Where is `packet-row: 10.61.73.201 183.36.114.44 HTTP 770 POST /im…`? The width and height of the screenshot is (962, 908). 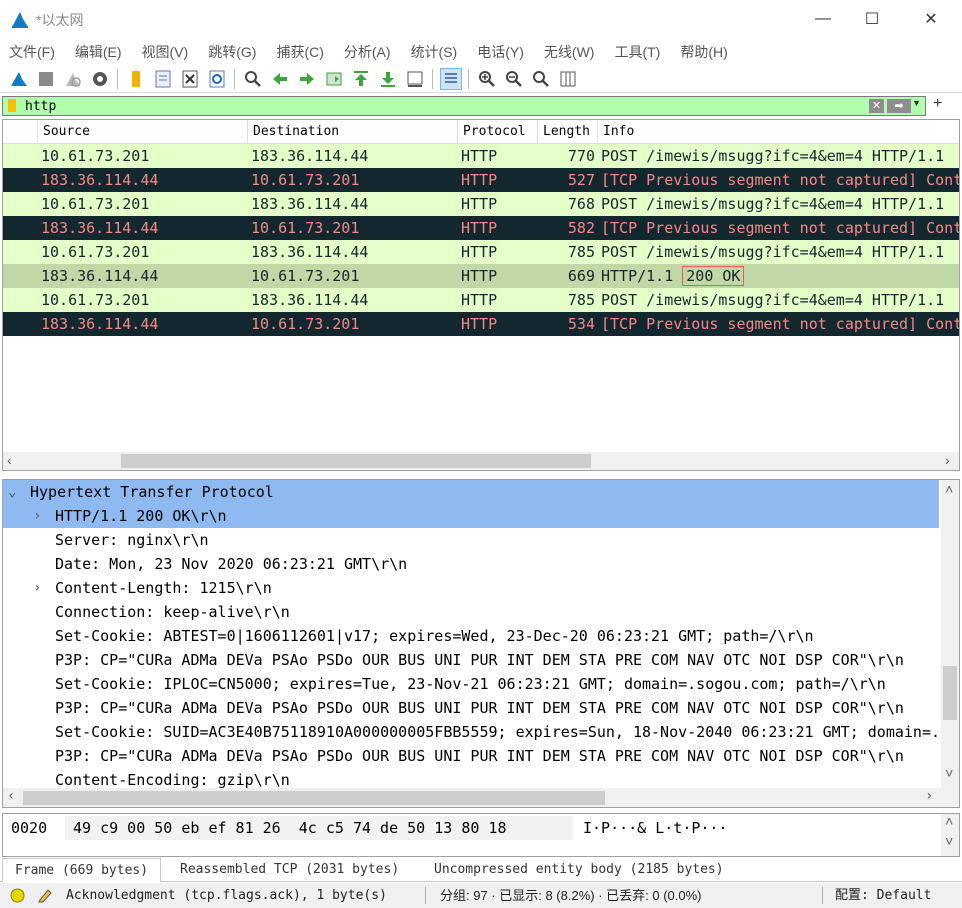
packet-row: 10.61.73.201 183.36.114.44 HTTP 770 POST /im… is located at coordinates (481, 156).